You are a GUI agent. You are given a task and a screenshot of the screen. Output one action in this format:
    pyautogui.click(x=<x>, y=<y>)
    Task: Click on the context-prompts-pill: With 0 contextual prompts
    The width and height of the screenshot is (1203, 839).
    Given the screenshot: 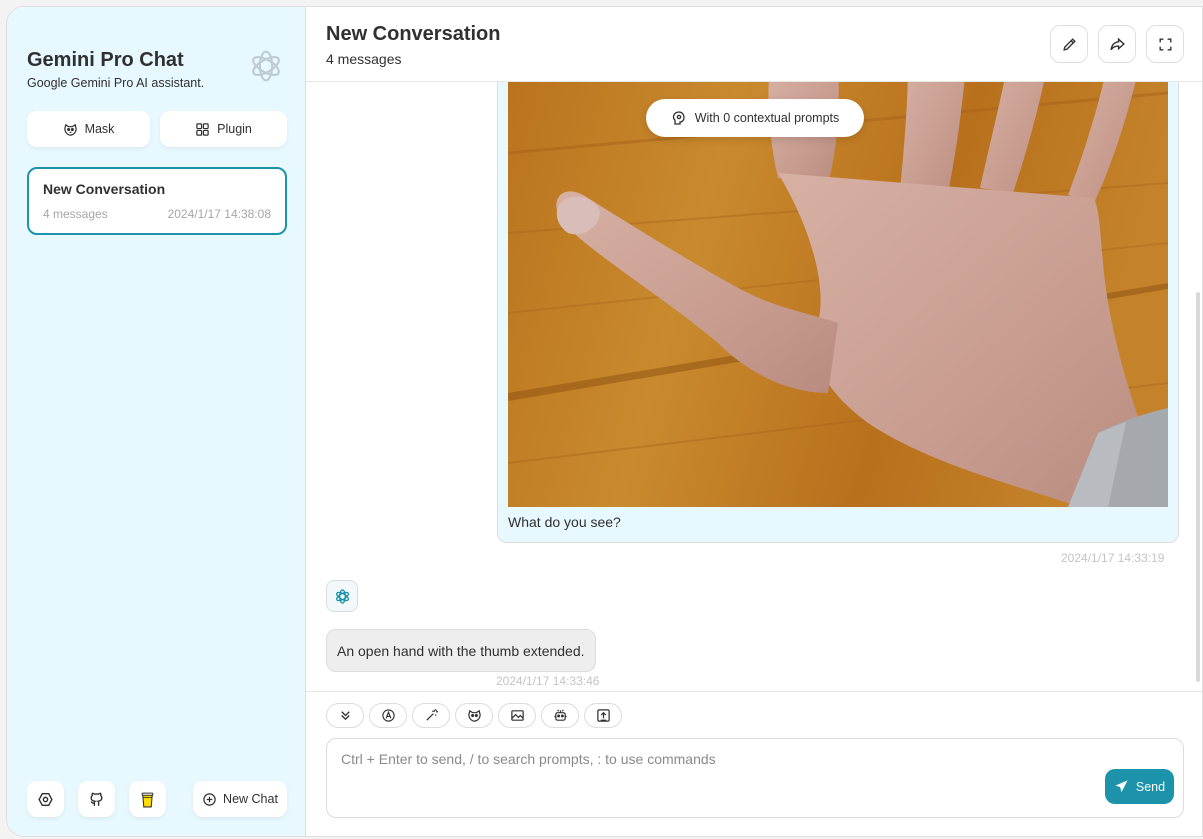 What is the action you would take?
    pyautogui.click(x=755, y=118)
    